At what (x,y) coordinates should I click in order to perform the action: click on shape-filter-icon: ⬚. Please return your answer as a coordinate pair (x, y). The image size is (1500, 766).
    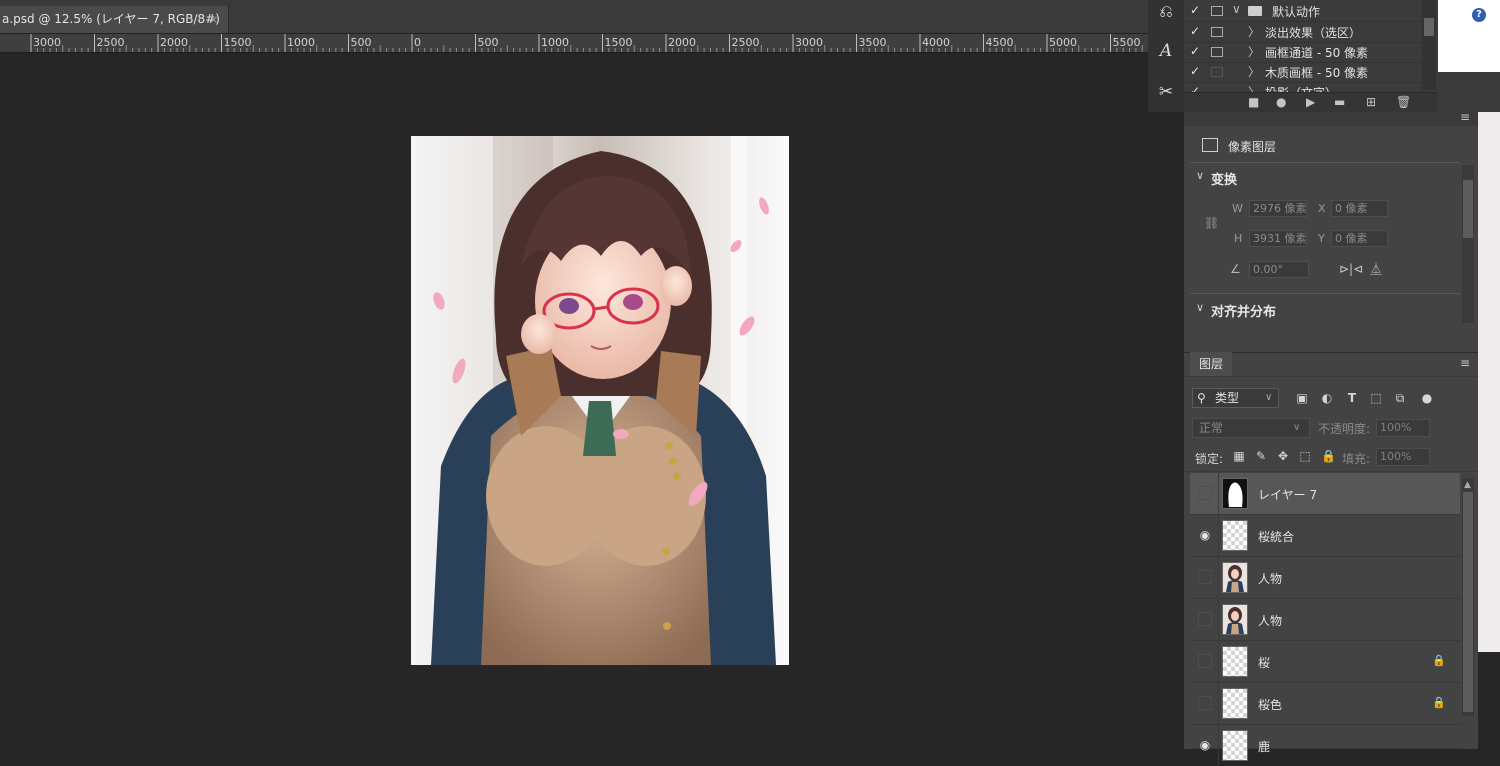
    Looking at the image, I should click on (1376, 398).